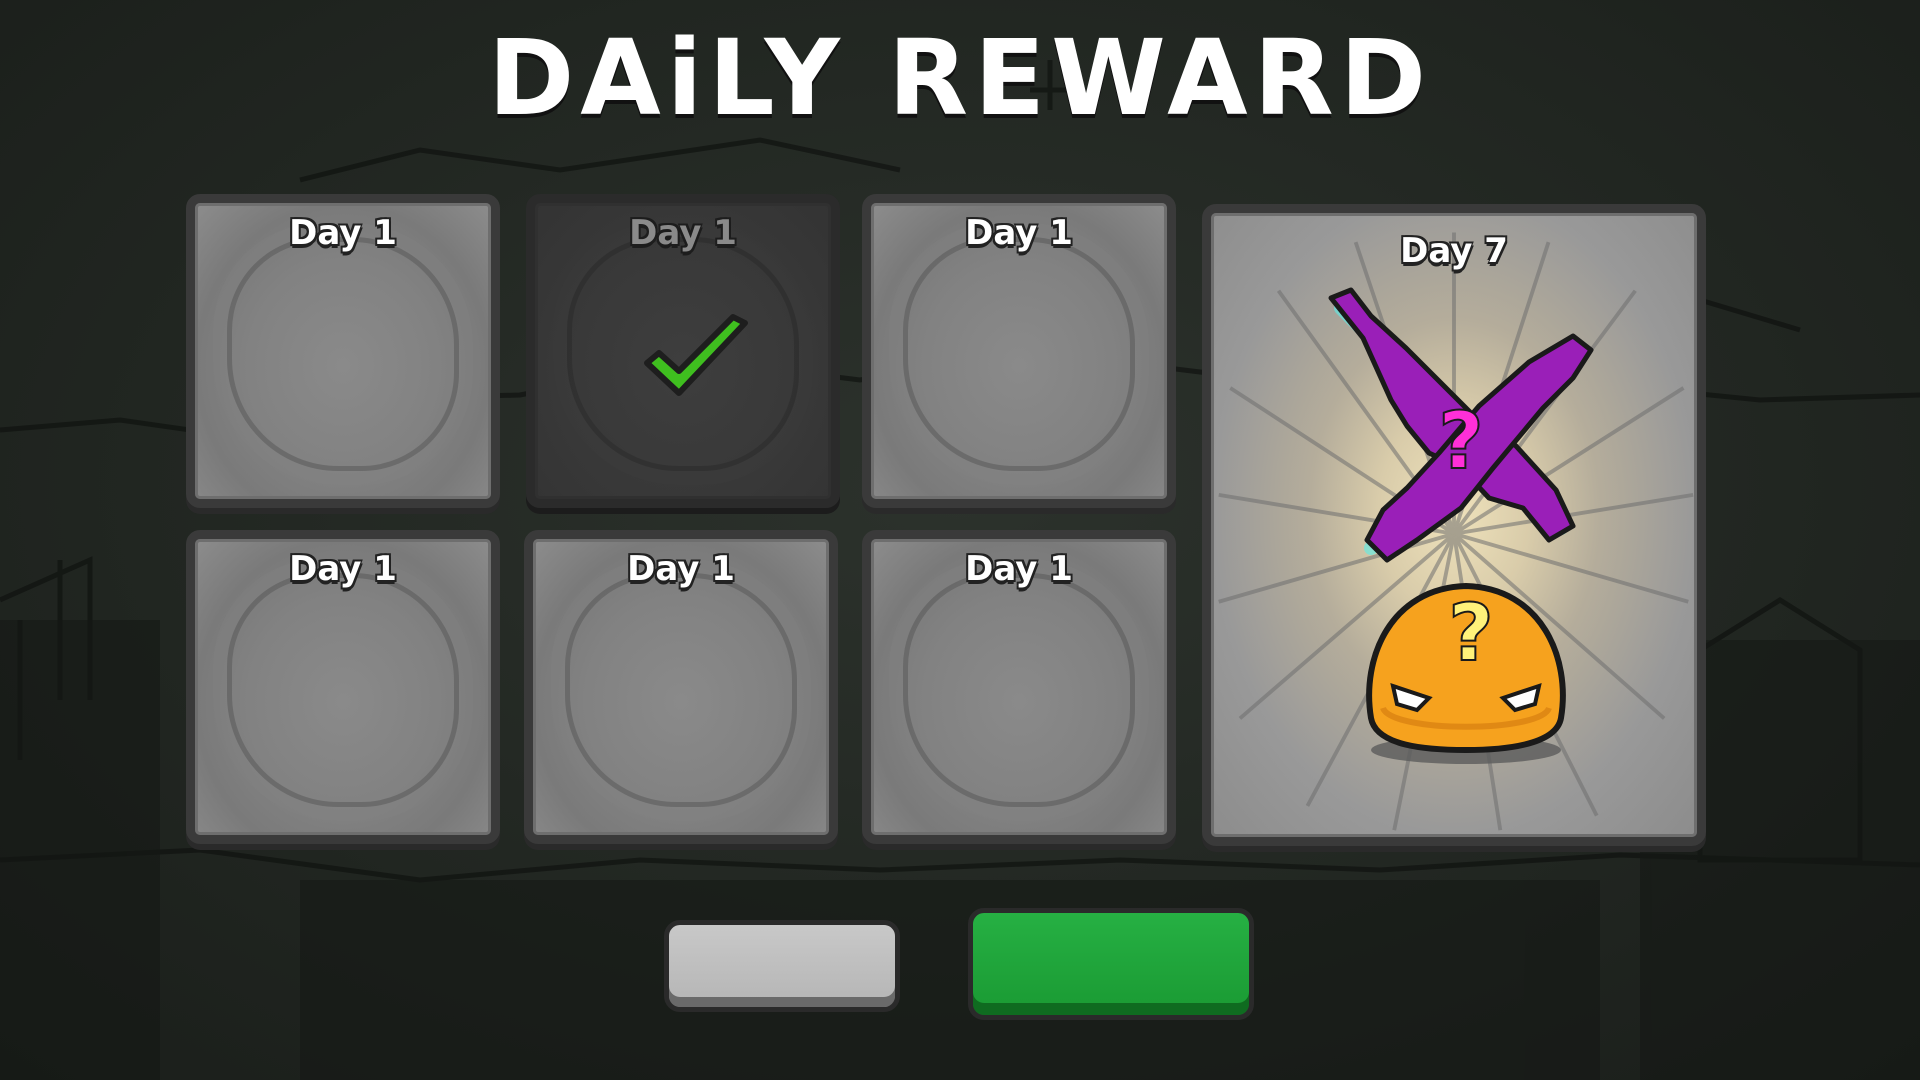 The width and height of the screenshot is (1920, 1080). I want to click on reward-card-day-3: Day 1, so click(1019, 351).